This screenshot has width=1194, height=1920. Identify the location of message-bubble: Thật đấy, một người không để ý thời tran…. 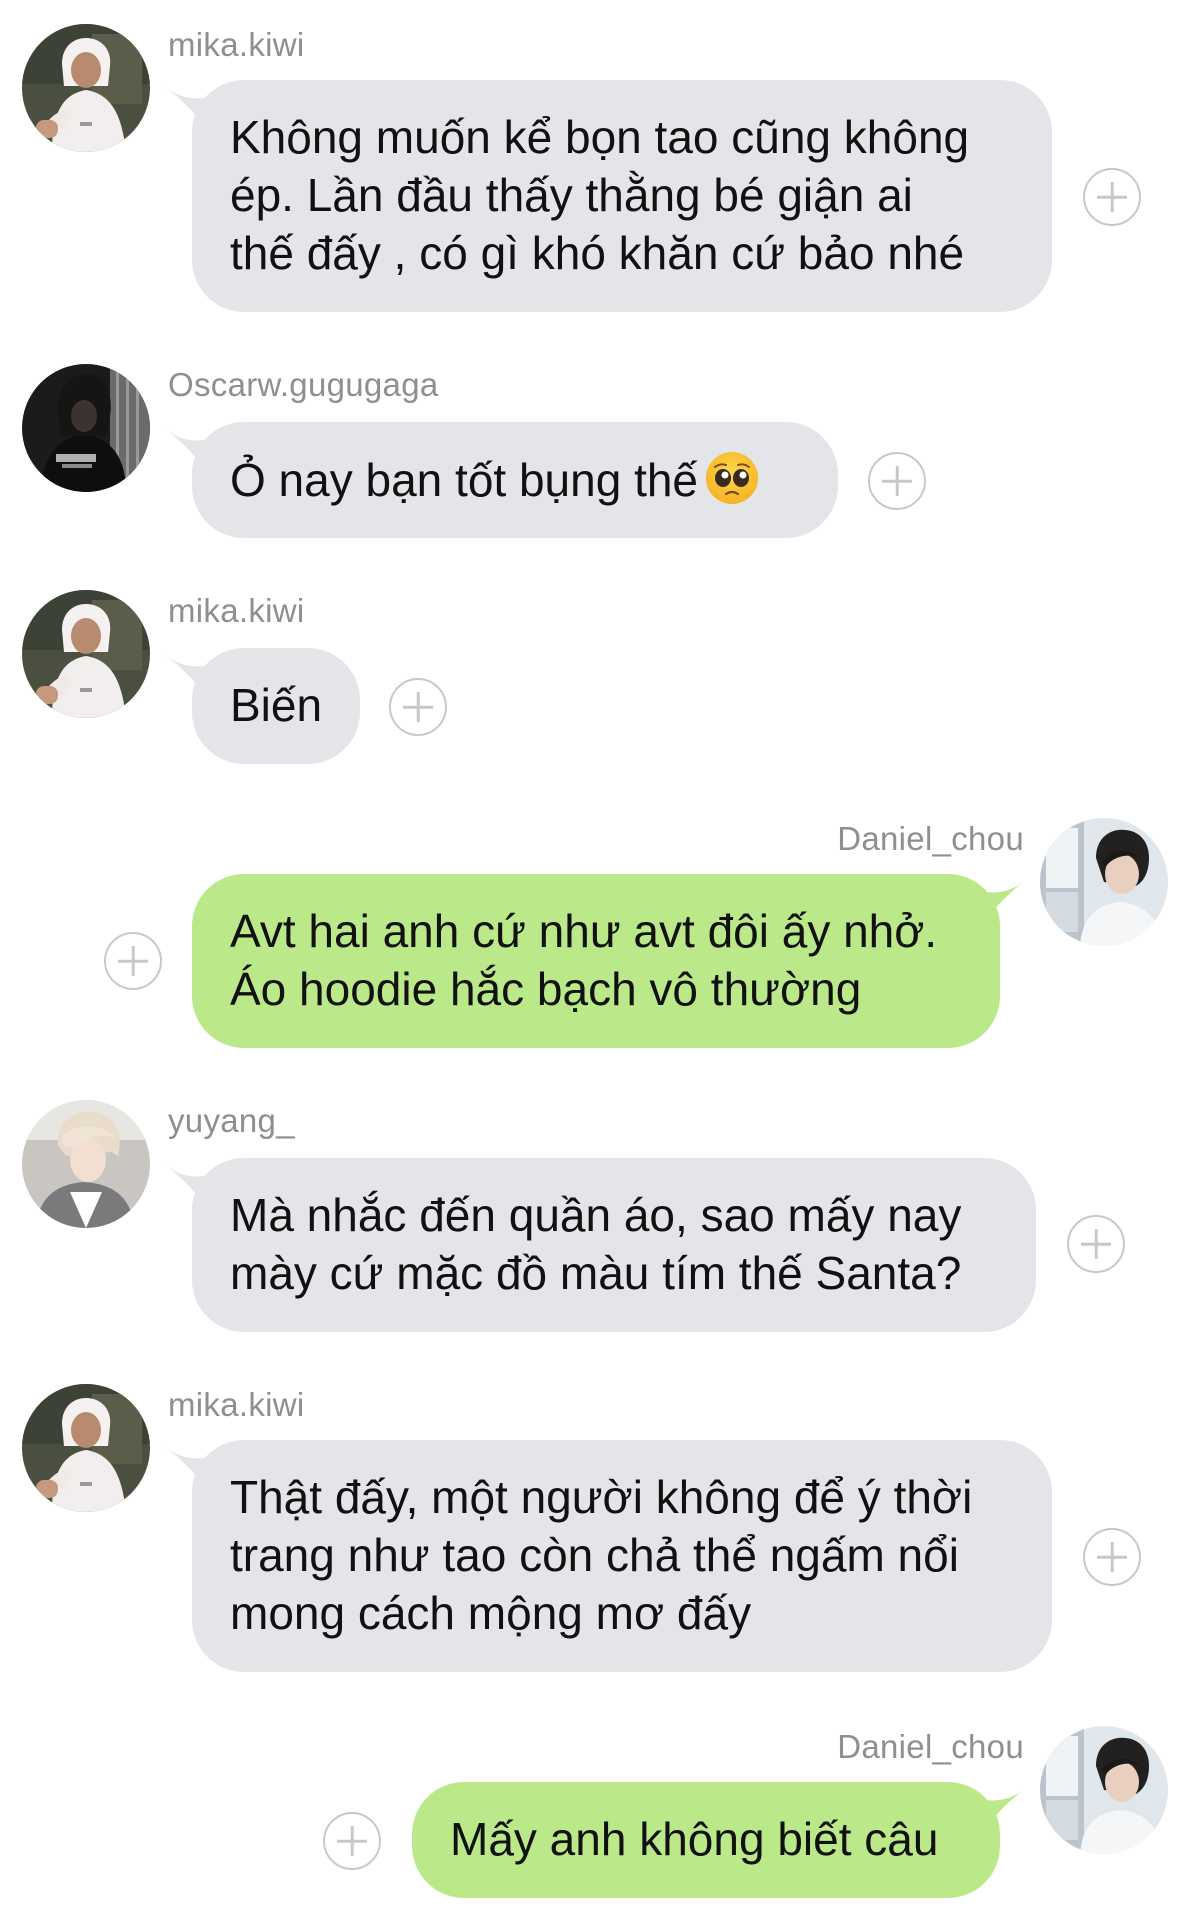
(622, 1556).